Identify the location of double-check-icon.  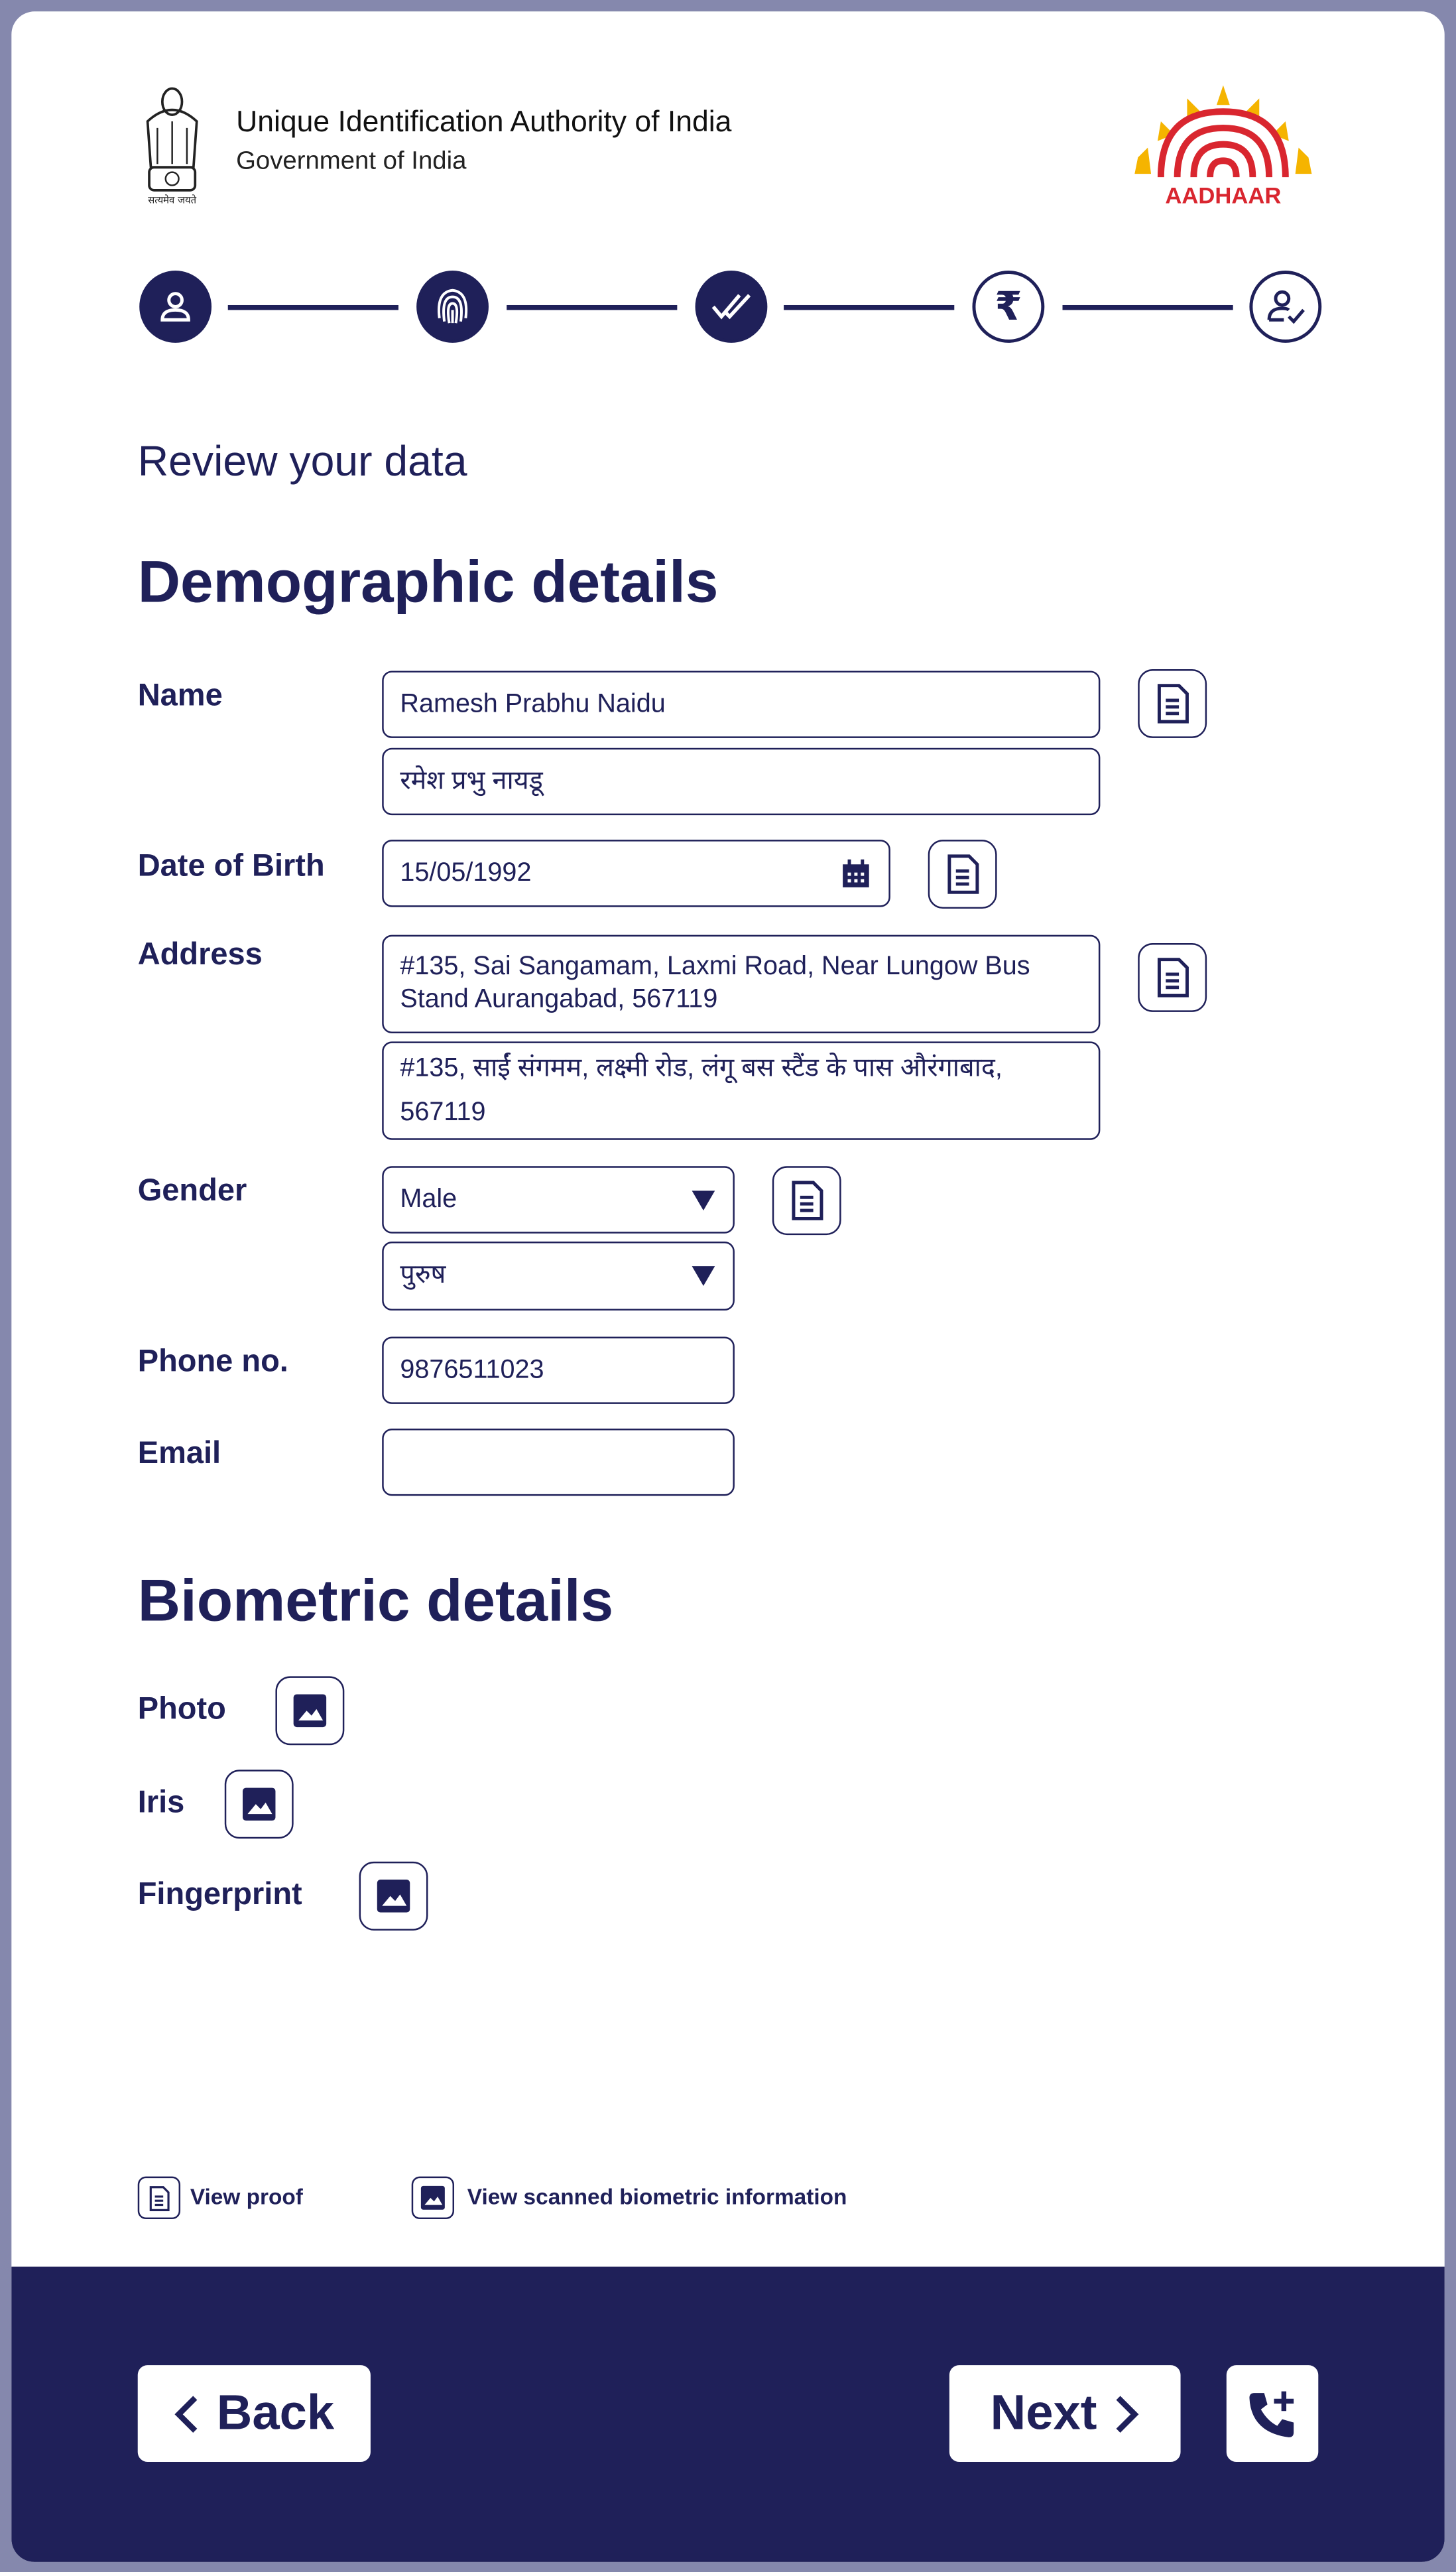
(731, 307).